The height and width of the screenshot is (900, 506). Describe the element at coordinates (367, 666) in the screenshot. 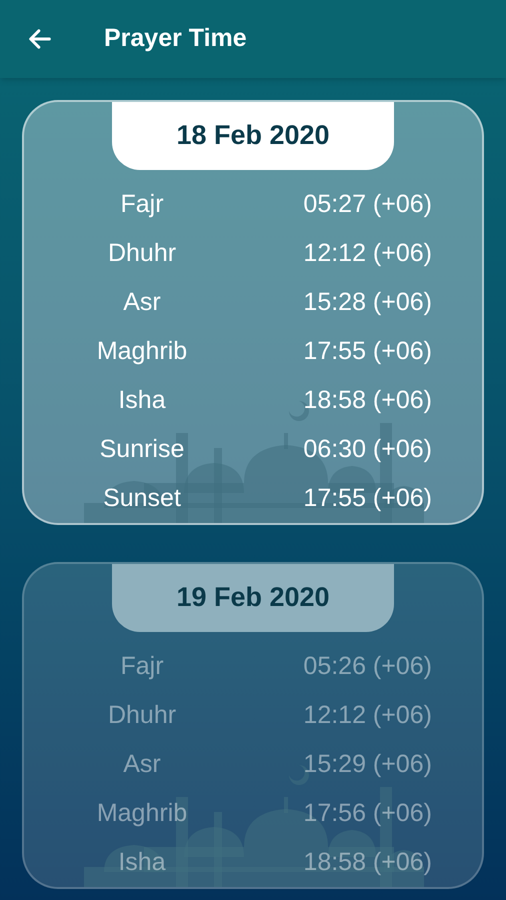

I see `prayer-time: 05:26 (+06)` at that location.